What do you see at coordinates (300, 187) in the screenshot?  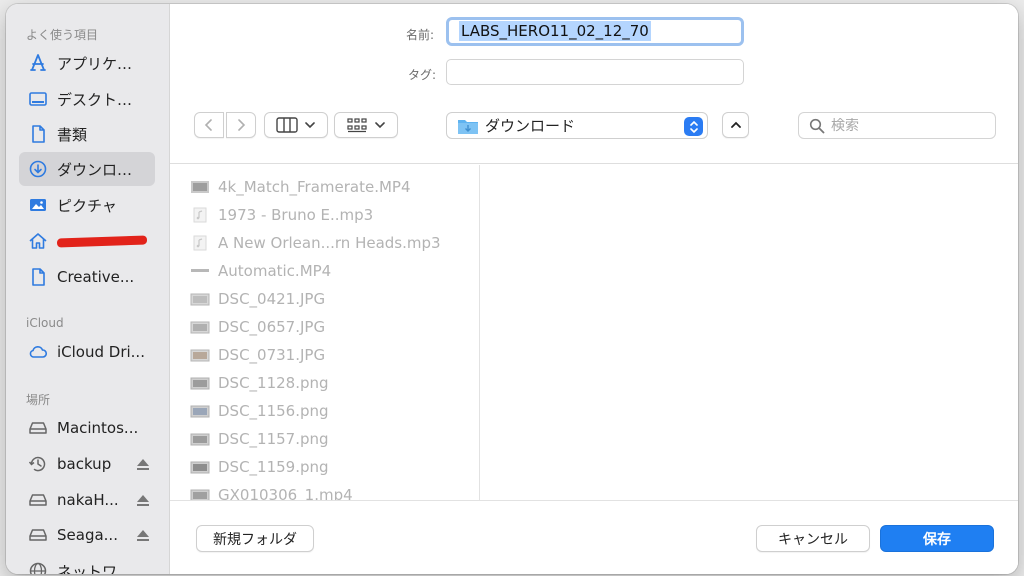 I see `list-item: 4k_Match_Framerate.MP4` at bounding box center [300, 187].